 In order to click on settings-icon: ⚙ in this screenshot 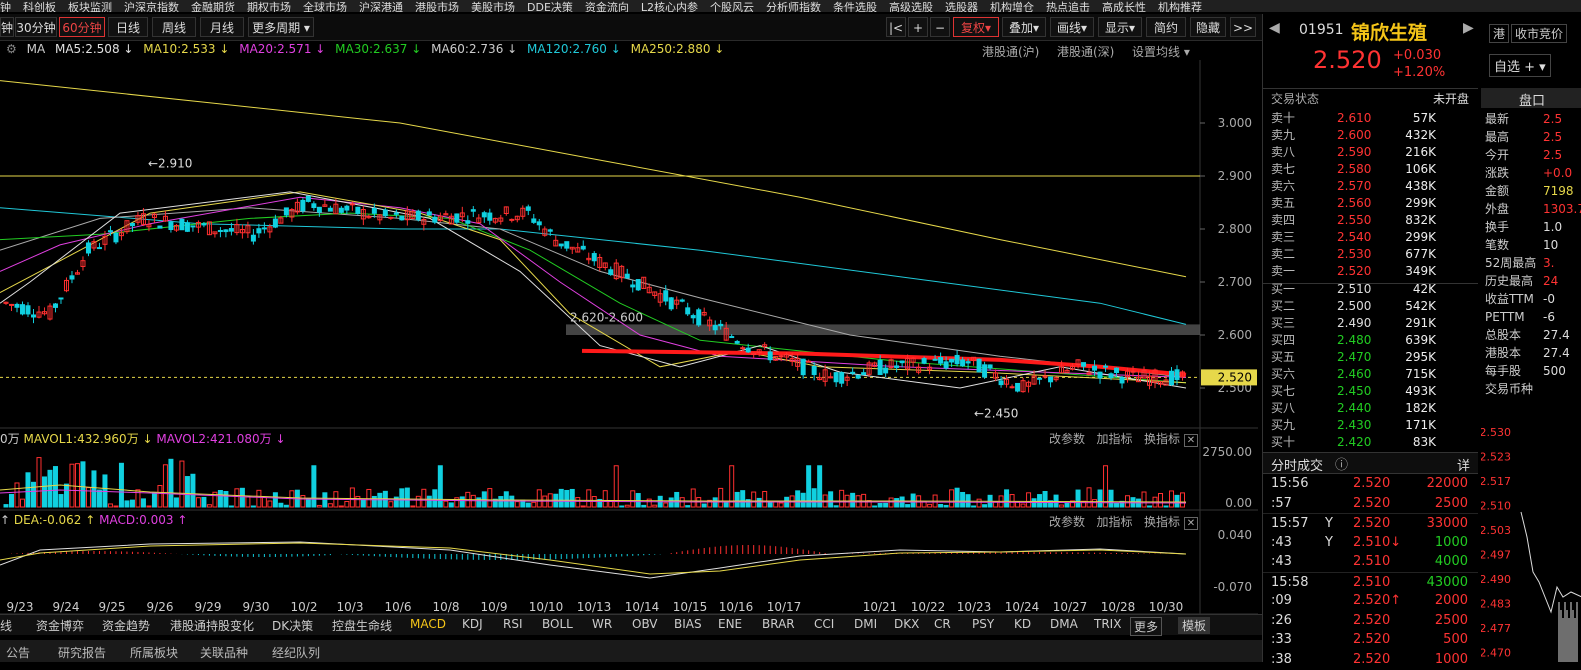, I will do `click(11, 49)`.